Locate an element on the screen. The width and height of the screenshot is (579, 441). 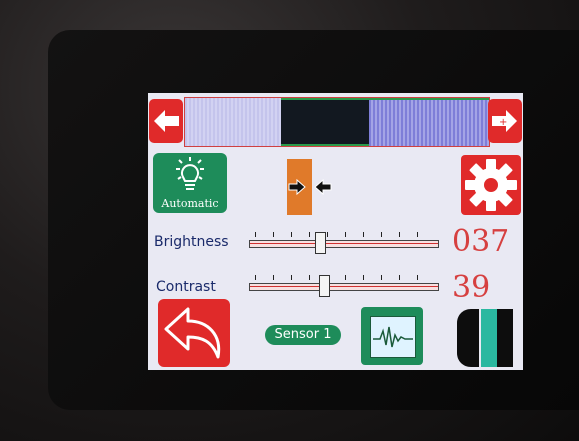
preview-strip is located at coordinates (337, 122).